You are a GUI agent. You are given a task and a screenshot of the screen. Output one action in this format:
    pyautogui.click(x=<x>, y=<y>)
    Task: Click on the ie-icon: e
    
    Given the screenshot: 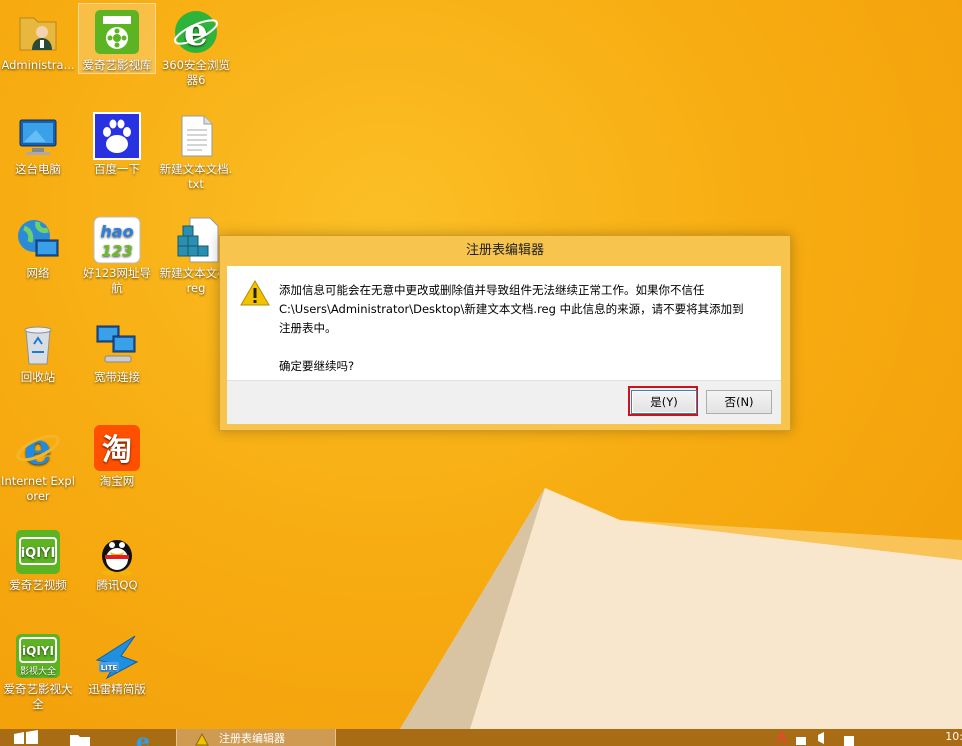 What is the action you would take?
    pyautogui.click(x=38, y=449)
    